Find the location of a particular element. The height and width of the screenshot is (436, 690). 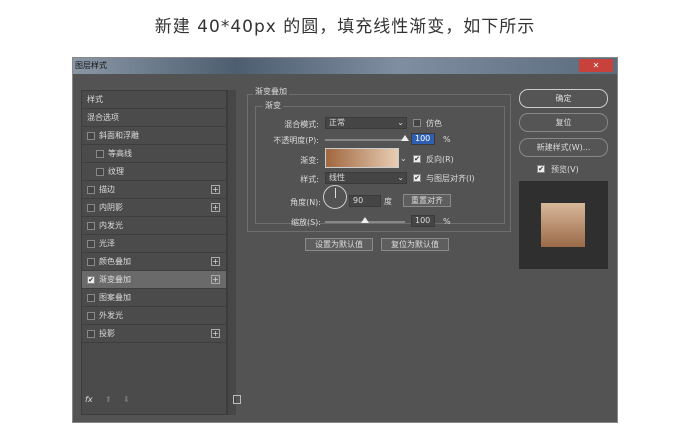

style-item: ✔ 渐变叠加 + is located at coordinates (154, 280).